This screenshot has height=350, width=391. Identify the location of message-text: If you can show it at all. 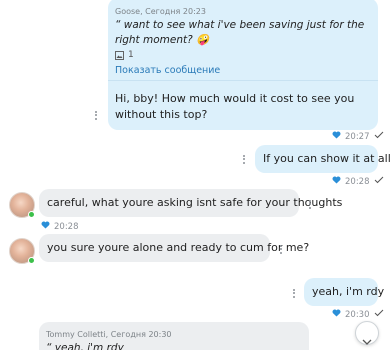
(327, 158).